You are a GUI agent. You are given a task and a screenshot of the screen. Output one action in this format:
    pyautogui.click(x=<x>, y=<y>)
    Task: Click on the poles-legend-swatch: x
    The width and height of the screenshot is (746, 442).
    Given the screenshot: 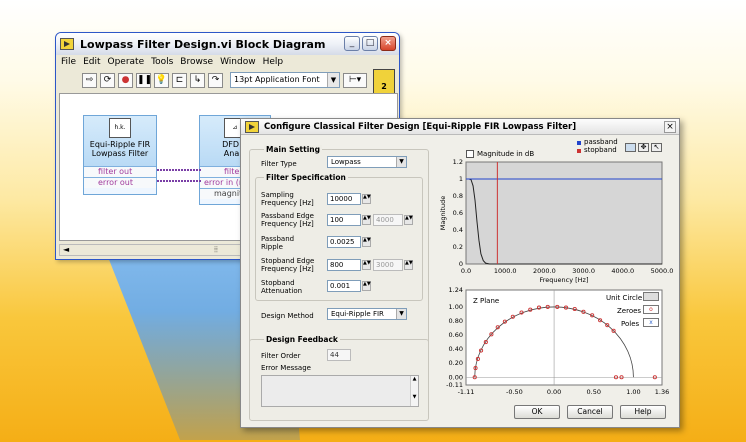 What is the action you would take?
    pyautogui.click(x=651, y=322)
    